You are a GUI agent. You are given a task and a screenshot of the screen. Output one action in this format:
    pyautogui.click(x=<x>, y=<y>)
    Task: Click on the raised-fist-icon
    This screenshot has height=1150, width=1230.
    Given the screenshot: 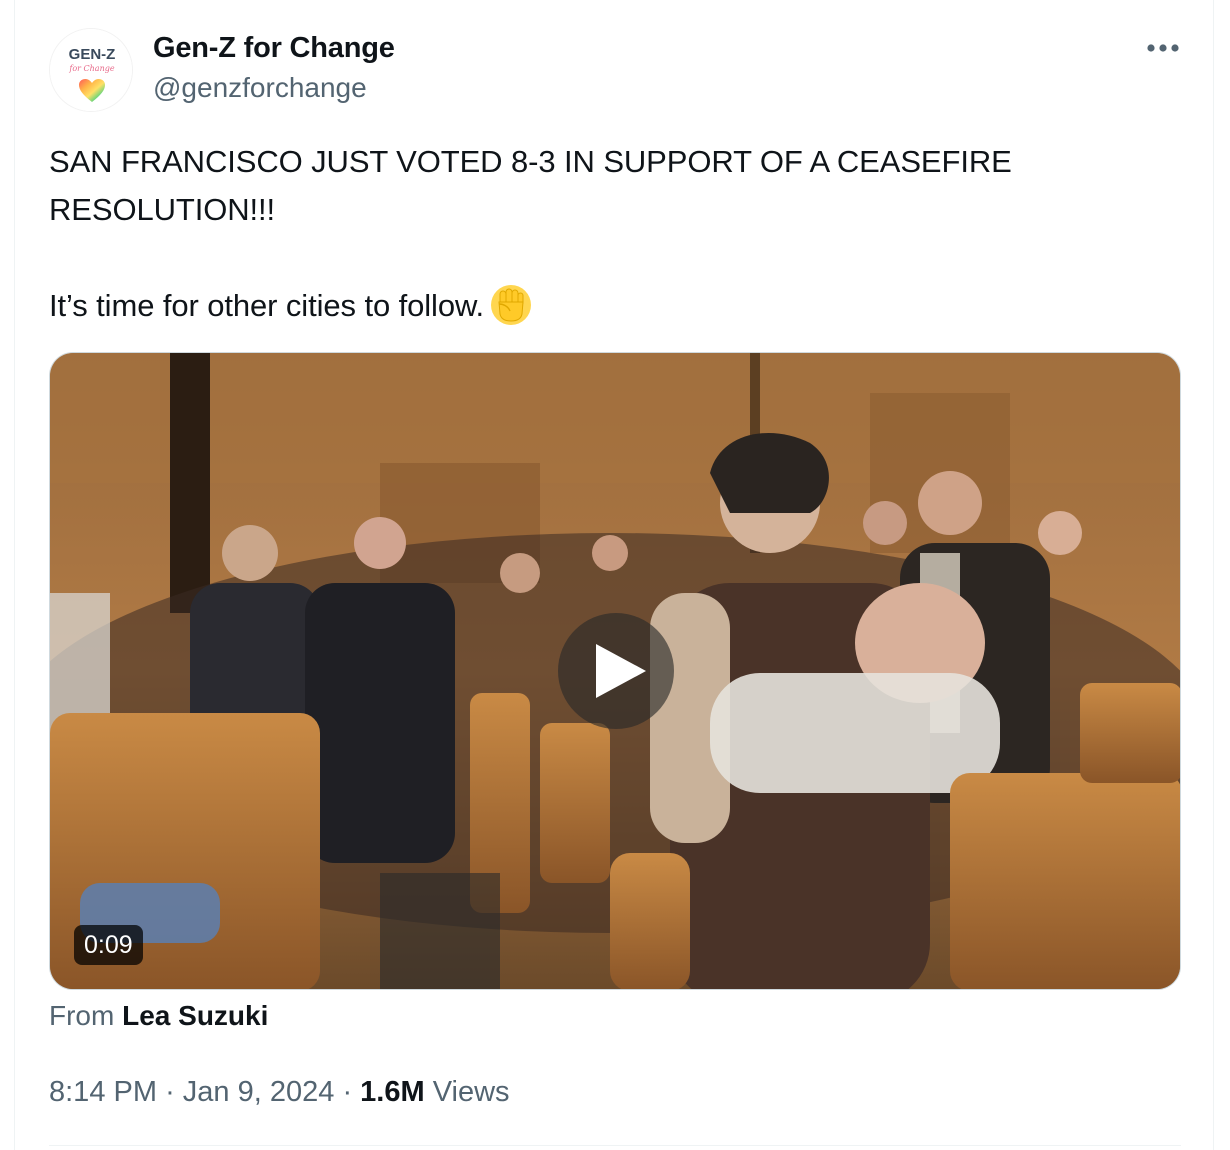 What is the action you would take?
    pyautogui.click(x=511, y=305)
    